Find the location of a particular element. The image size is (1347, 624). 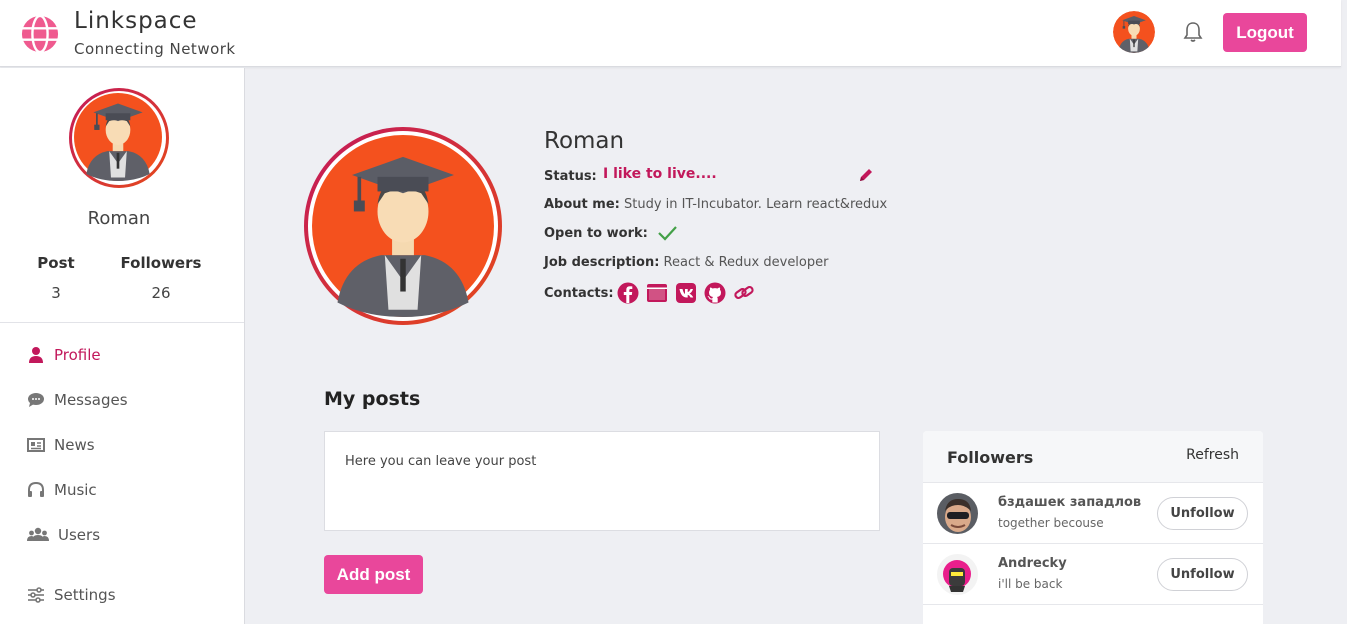

logout-button: Logout is located at coordinates (1265, 32).